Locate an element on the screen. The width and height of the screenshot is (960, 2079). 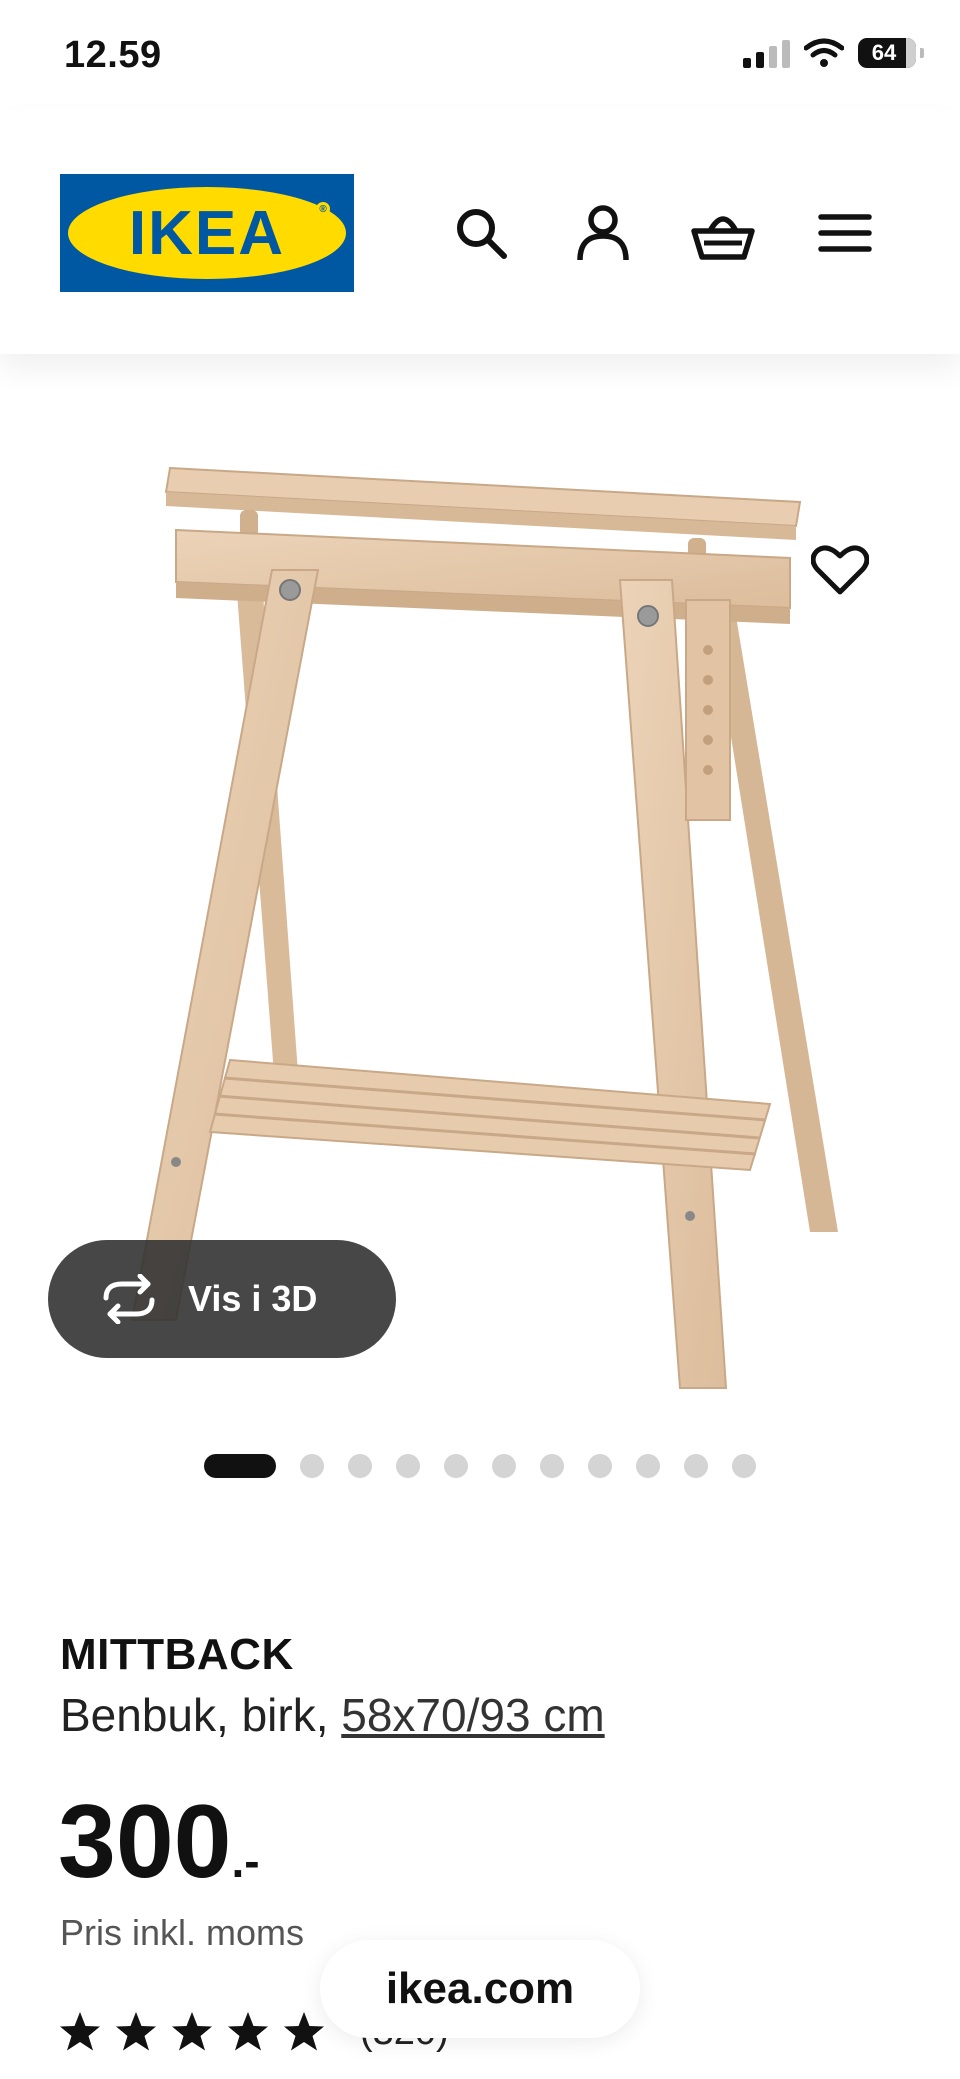
battery-icon: 64 is located at coordinates (887, 53).